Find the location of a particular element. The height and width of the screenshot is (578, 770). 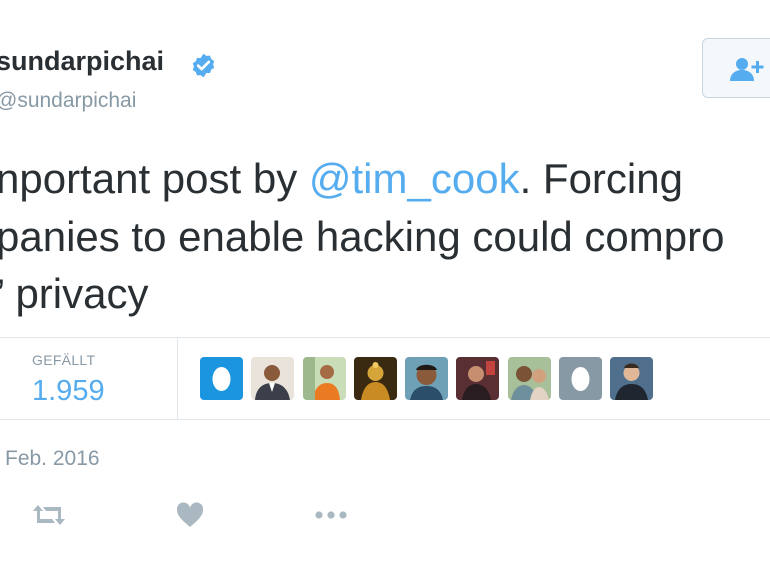

follow-user-icon is located at coordinates (747, 69).